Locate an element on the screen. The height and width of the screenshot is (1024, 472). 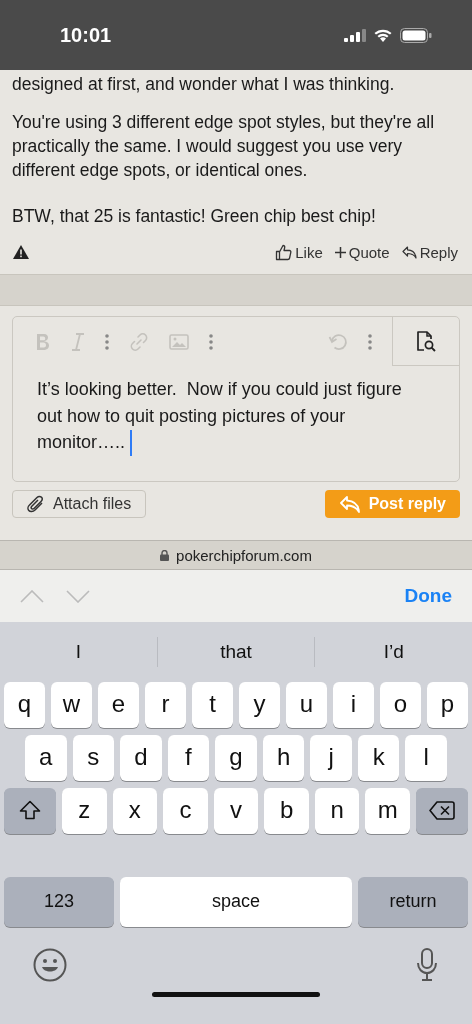
emoji-icon is located at coordinates (50, 965).